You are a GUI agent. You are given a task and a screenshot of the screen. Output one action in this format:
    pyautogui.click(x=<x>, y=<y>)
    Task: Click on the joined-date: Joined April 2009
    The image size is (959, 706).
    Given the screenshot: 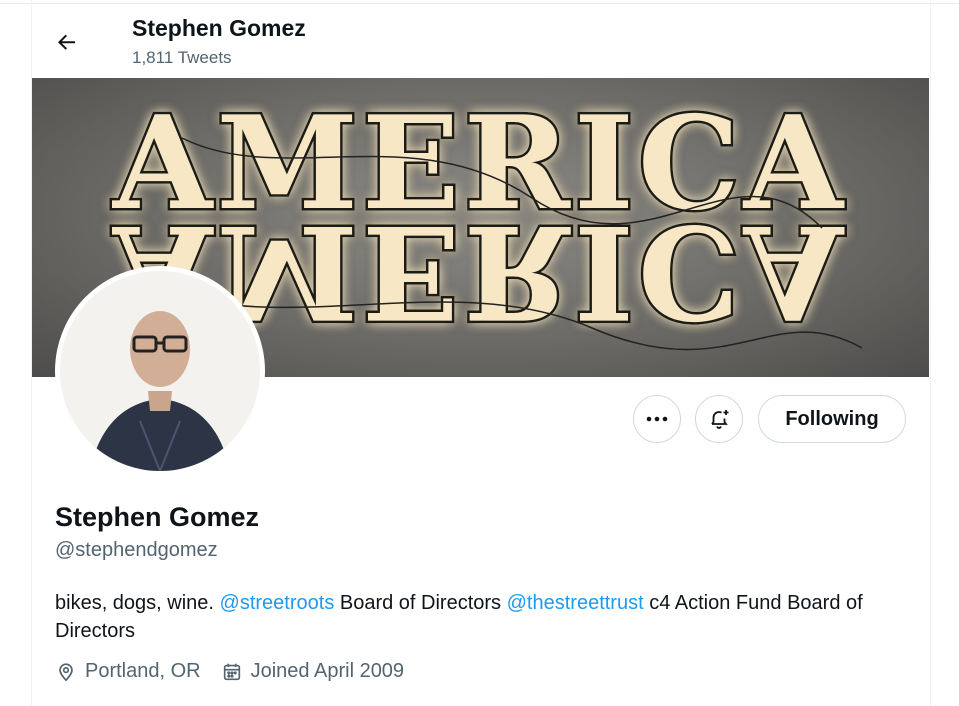 What is the action you would take?
    pyautogui.click(x=312, y=671)
    